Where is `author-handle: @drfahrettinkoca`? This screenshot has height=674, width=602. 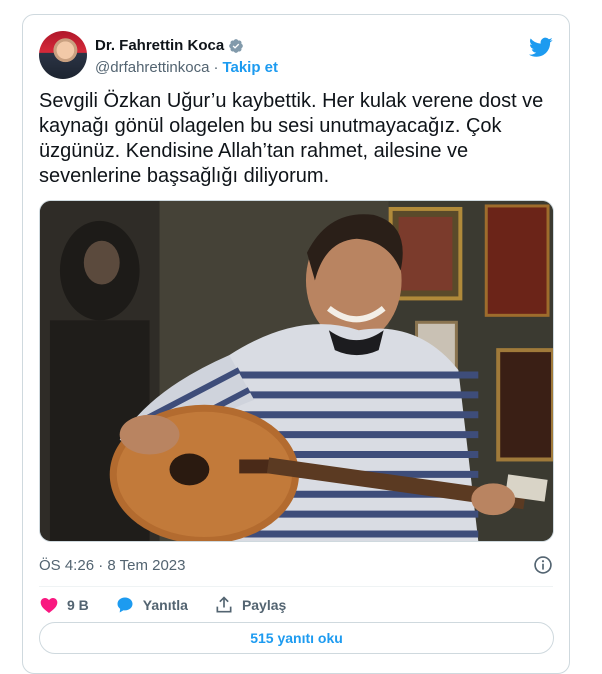
author-handle: @drfahrettinkoca is located at coordinates (152, 67).